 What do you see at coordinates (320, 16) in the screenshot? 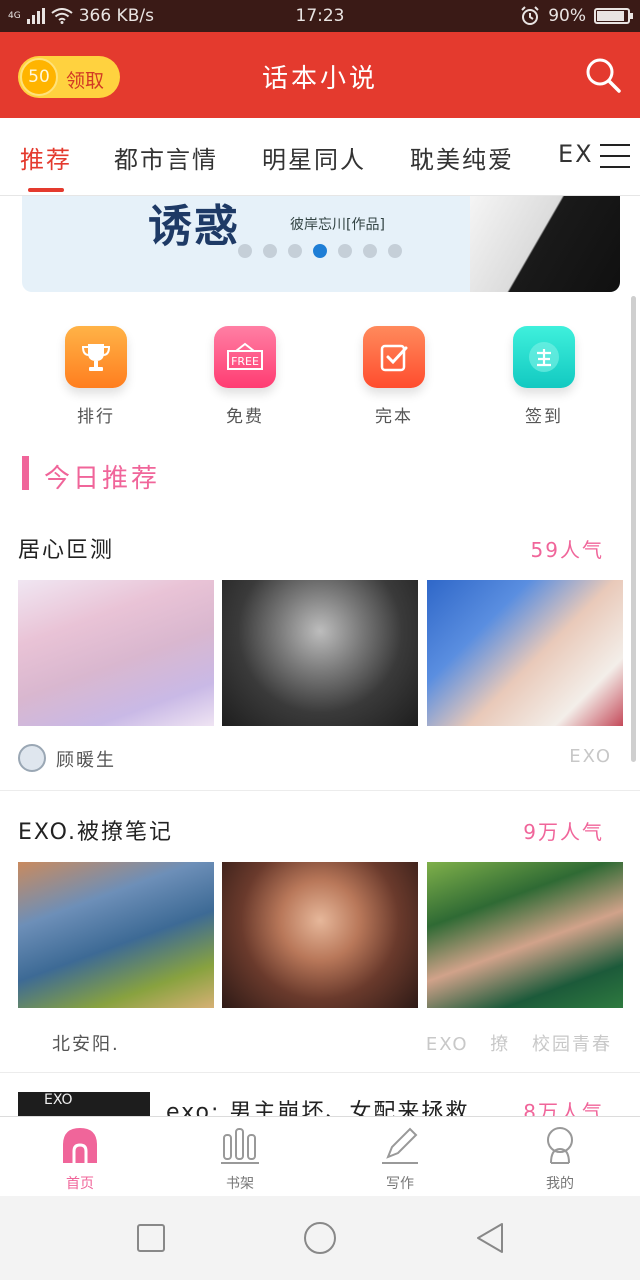
I see `status-bar: 4G 366 KB/s 17:23 90%` at bounding box center [320, 16].